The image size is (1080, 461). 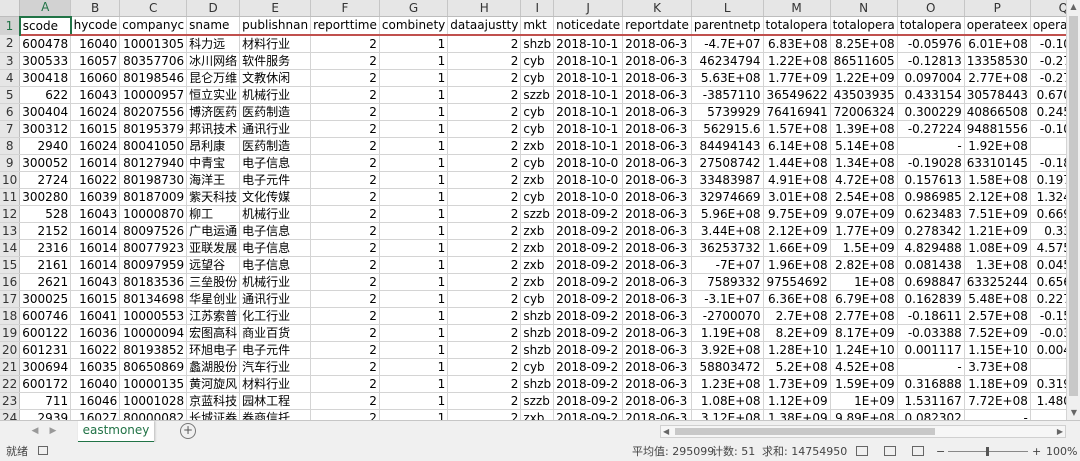 I want to click on cell: 1.92E+08, so click(x=997, y=146).